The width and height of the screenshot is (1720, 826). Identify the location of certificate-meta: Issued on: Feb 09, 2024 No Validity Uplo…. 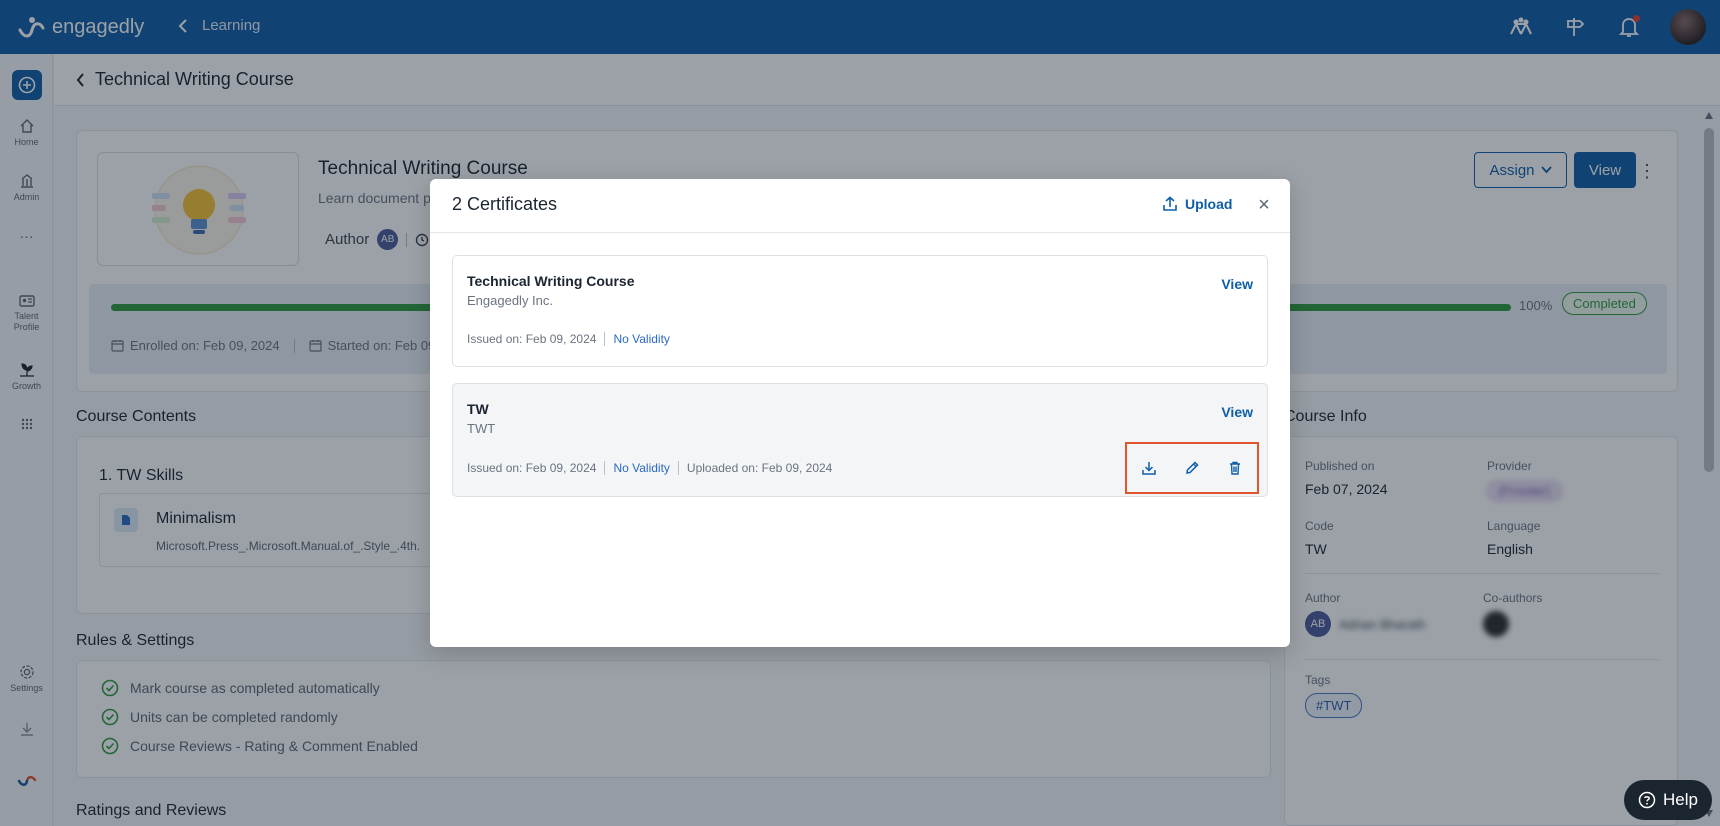
(649, 468).